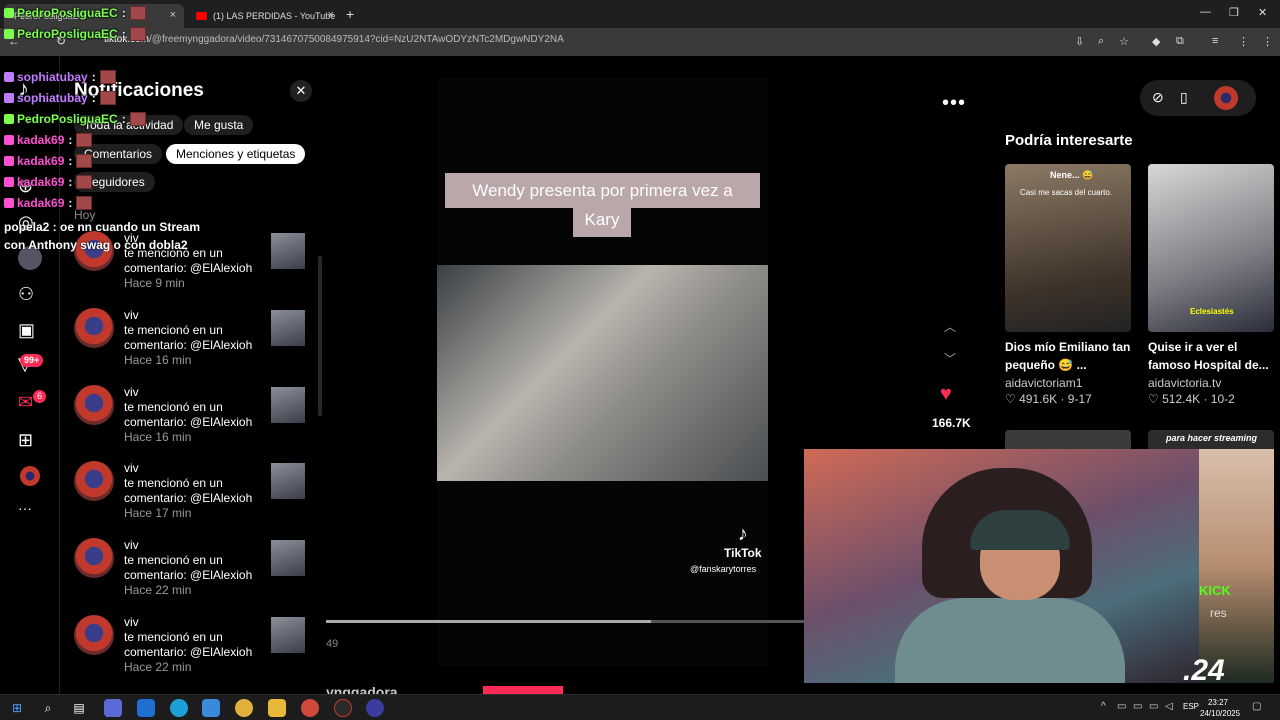  Describe the element at coordinates (25, 440) in the screenshot. I see `create-icon: ⊞` at that location.